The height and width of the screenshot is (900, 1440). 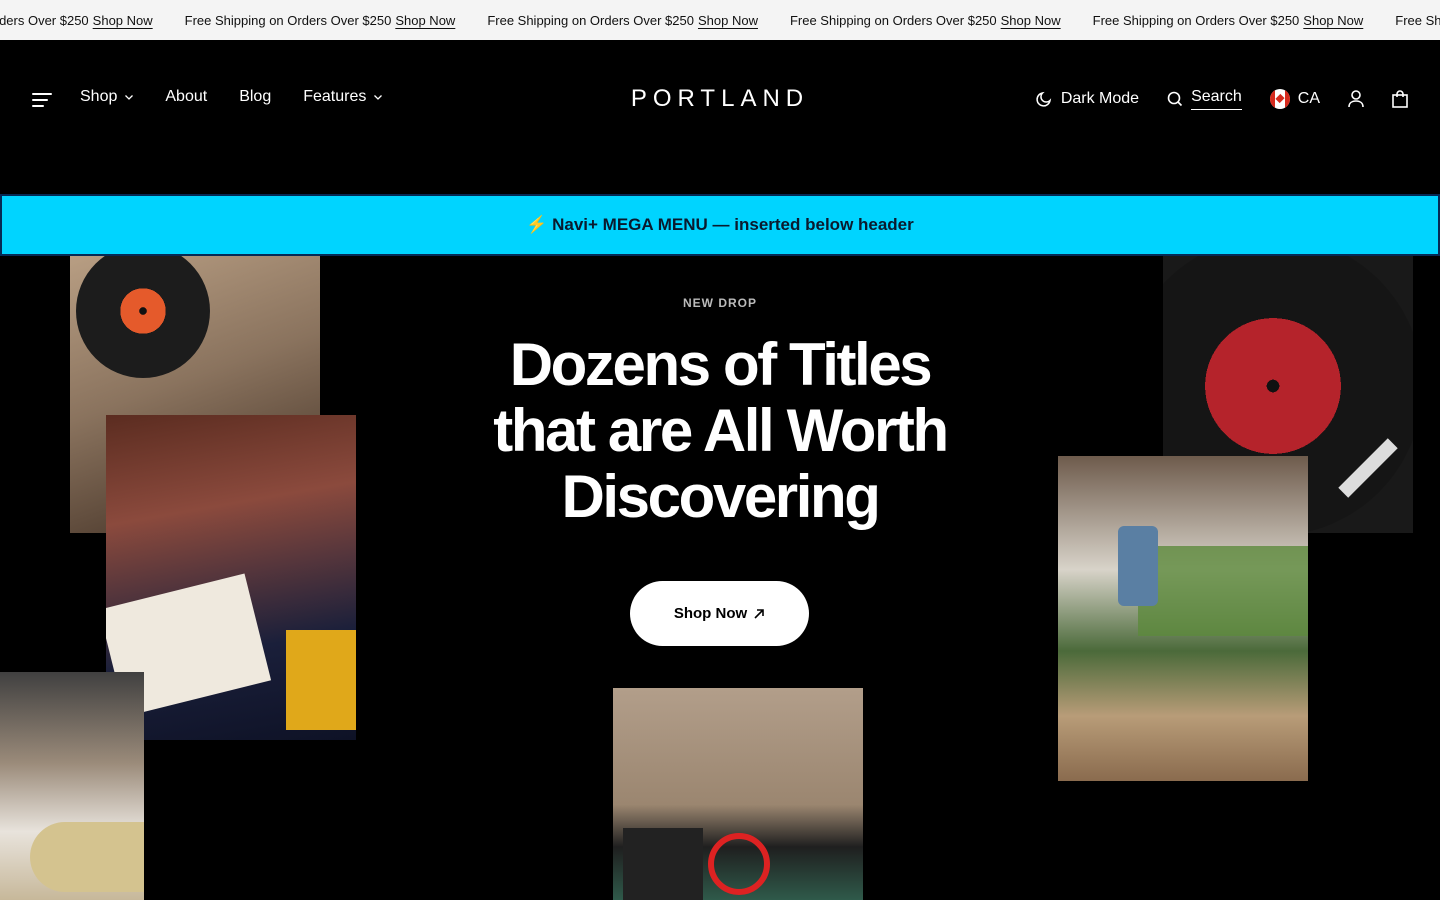 I want to click on shop-now-label: Shop Now, so click(x=710, y=613).